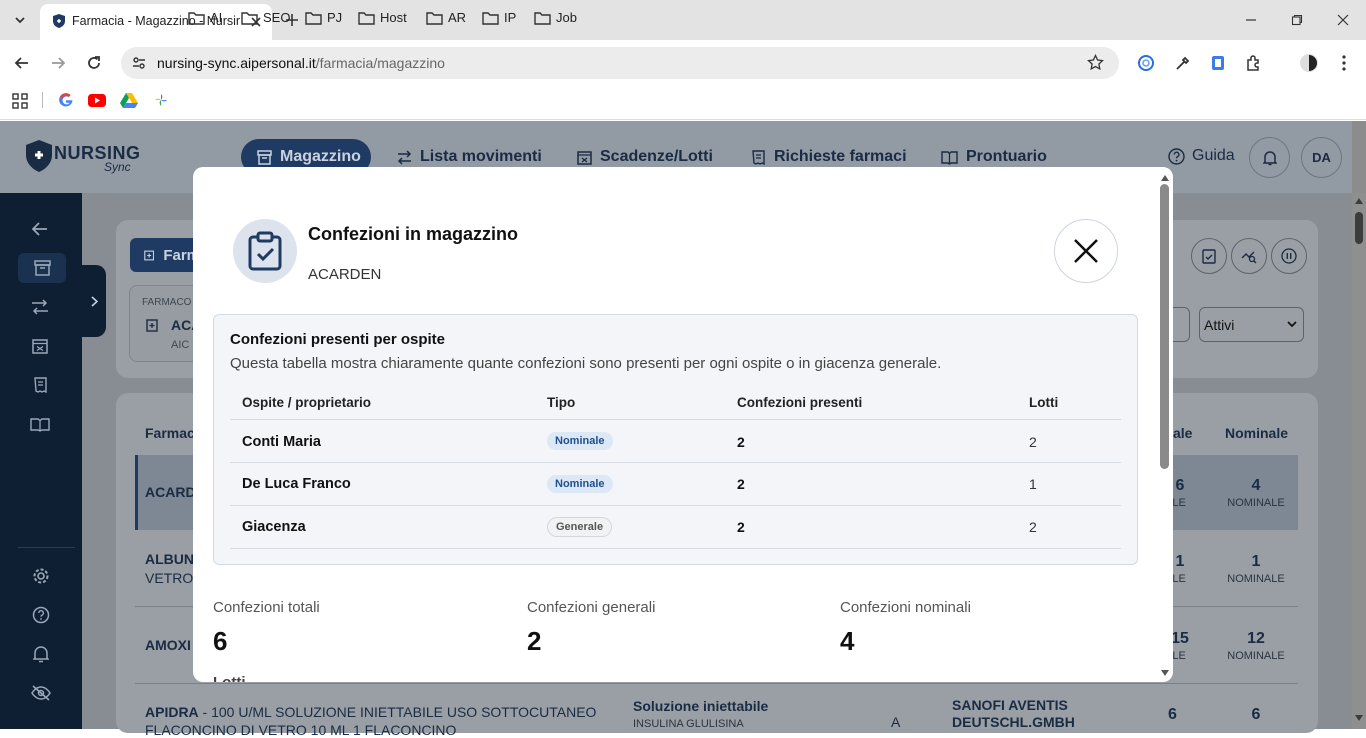 The height and width of the screenshot is (738, 1366). Describe the element at coordinates (1218, 63) in the screenshot. I see `clipboard-extension-icon` at that location.